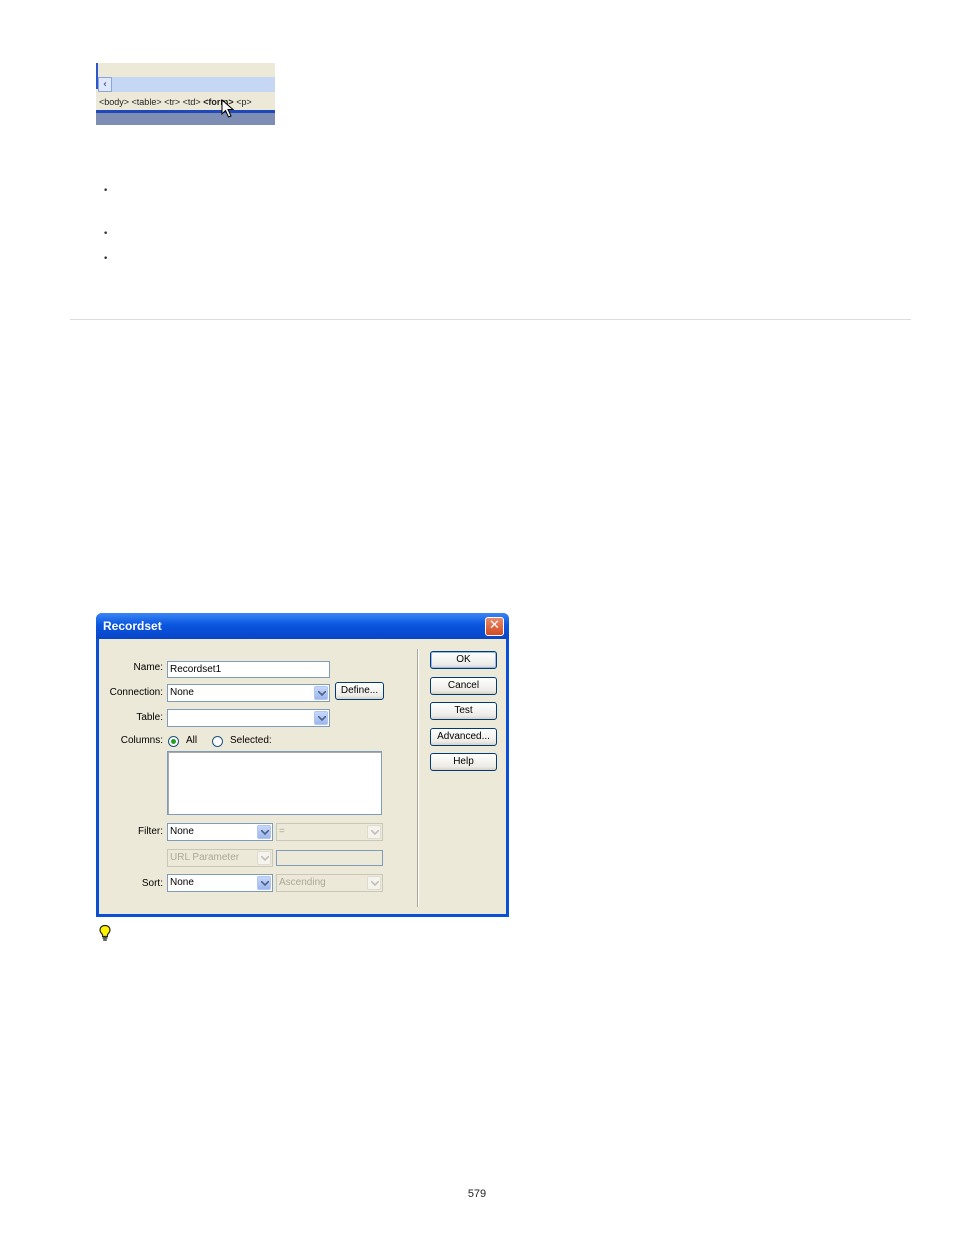  Describe the element at coordinates (490, 319) in the screenshot. I see `section-divider` at that location.